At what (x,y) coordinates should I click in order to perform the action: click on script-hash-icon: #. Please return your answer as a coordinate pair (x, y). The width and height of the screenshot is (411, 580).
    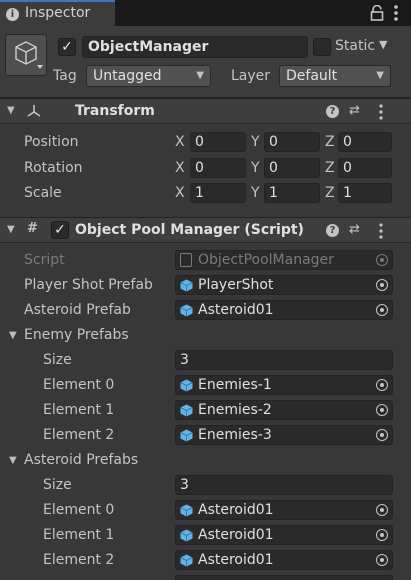
    Looking at the image, I should click on (32, 228).